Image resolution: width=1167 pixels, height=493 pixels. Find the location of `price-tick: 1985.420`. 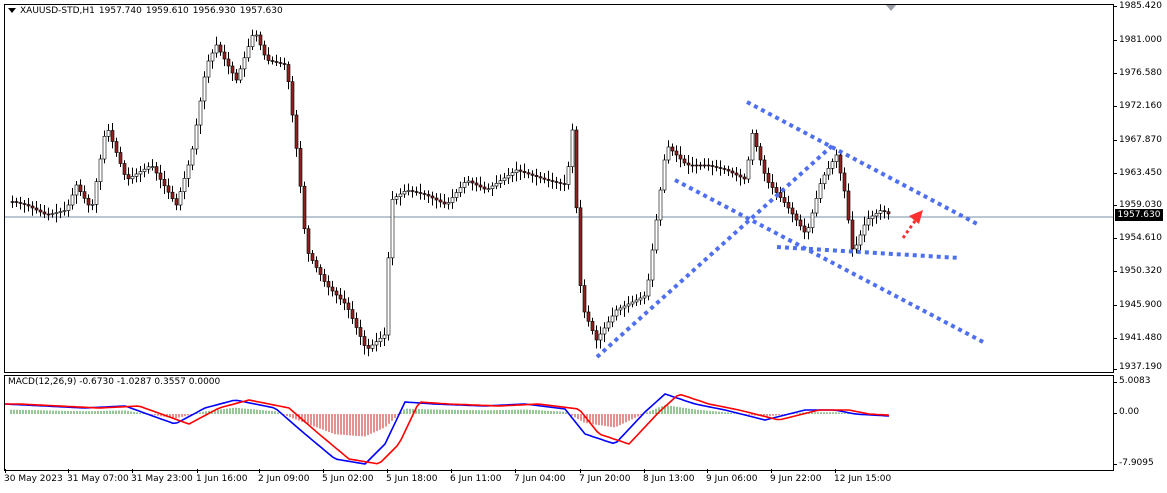

price-tick: 1985.420 is located at coordinates (1140, 6).